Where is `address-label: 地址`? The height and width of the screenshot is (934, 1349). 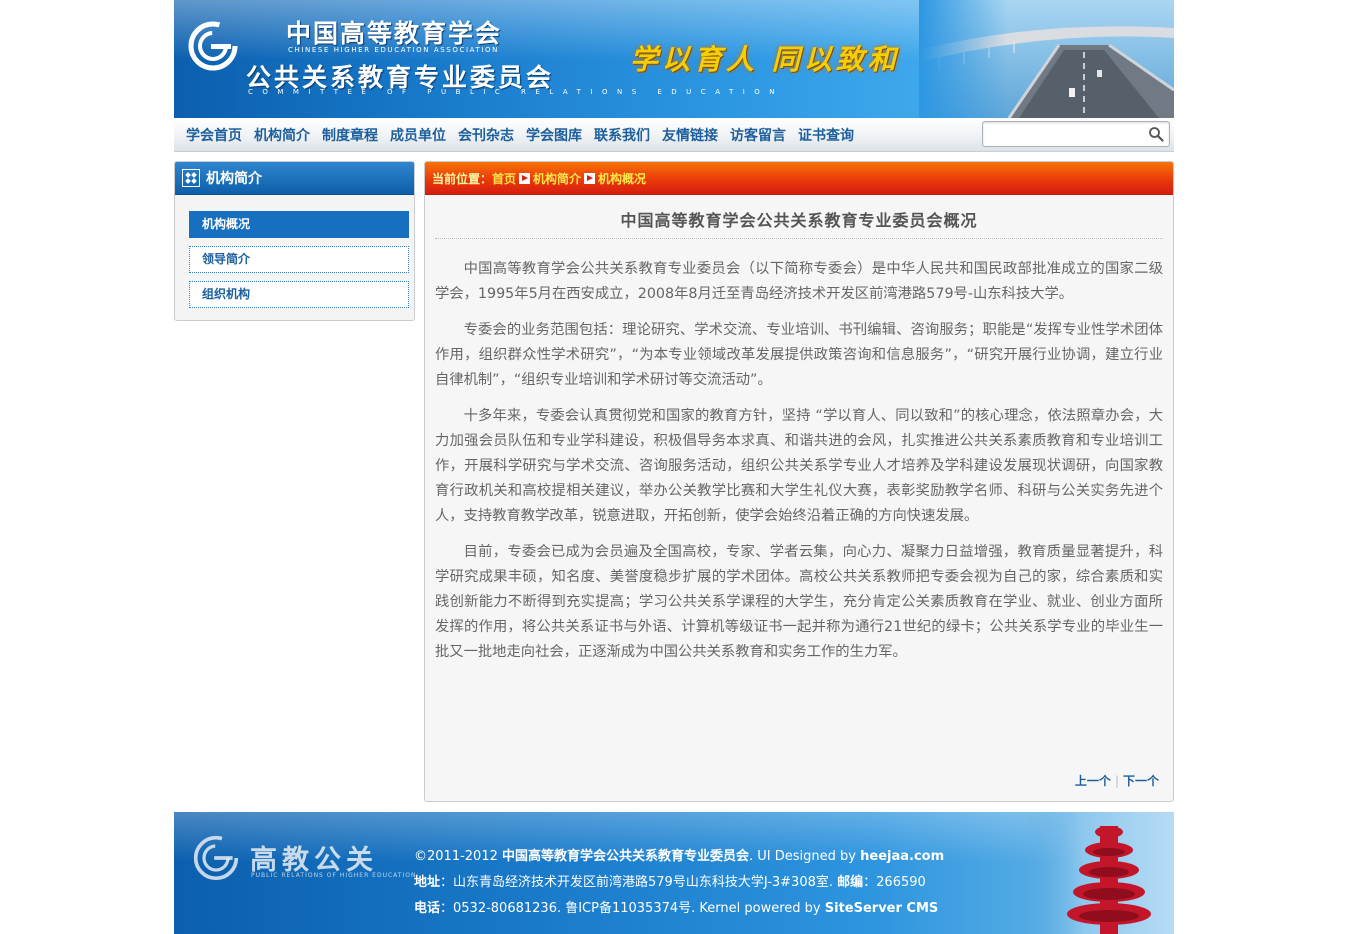
address-label: 地址 is located at coordinates (427, 882).